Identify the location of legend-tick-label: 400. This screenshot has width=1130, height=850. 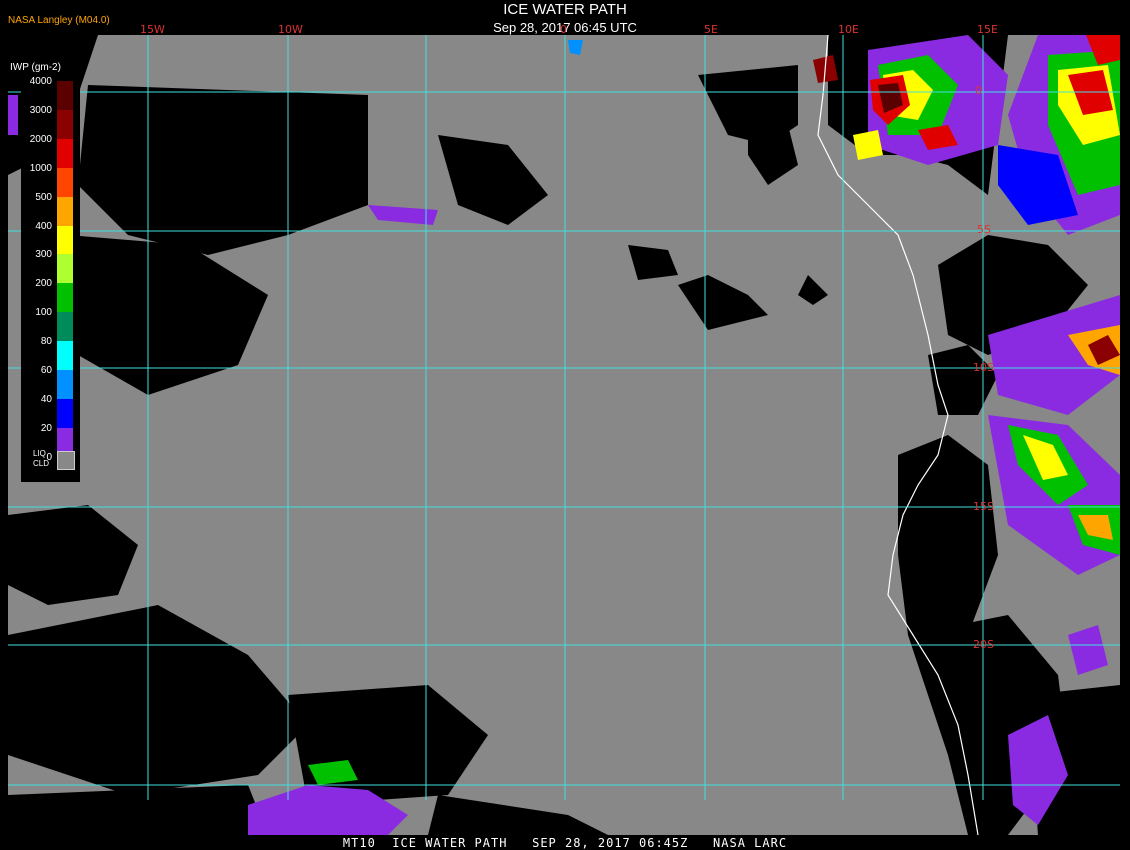
(43, 226).